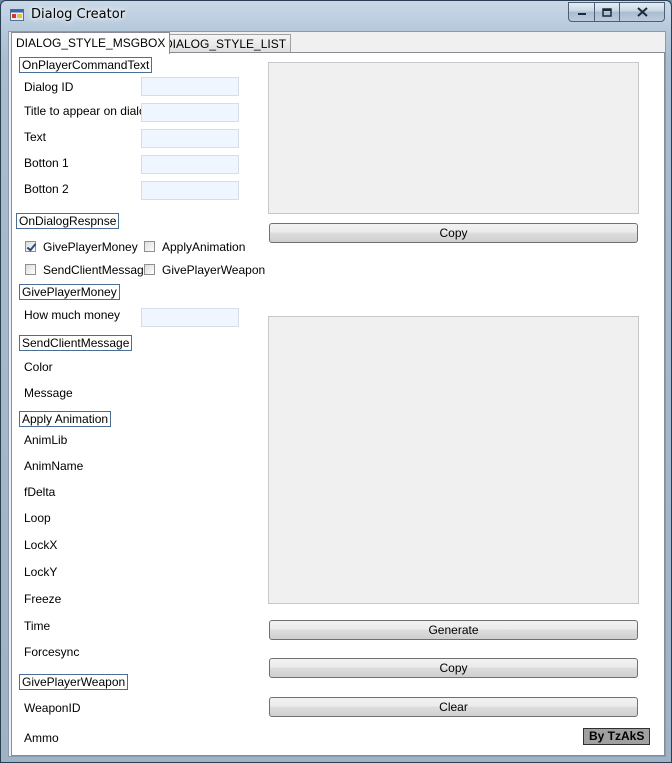  What do you see at coordinates (76, 343) in the screenshot?
I see `group-send-client-message: SendClientMessage` at bounding box center [76, 343].